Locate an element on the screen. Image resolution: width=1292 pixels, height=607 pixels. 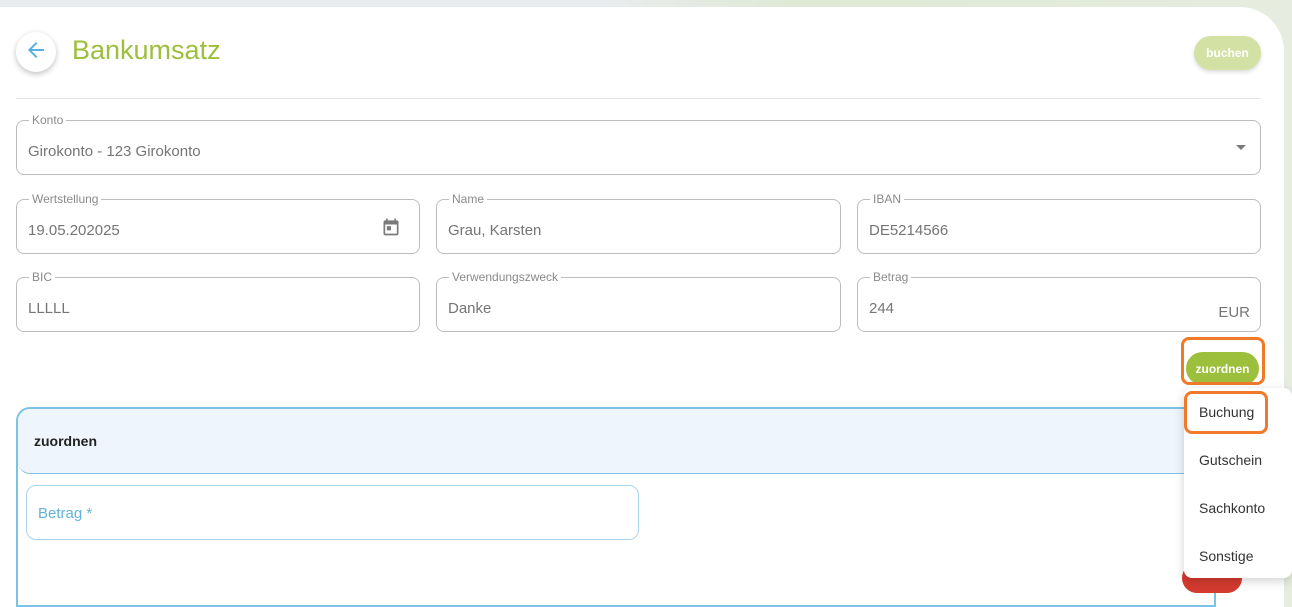
name-label: Name is located at coordinates (468, 199).